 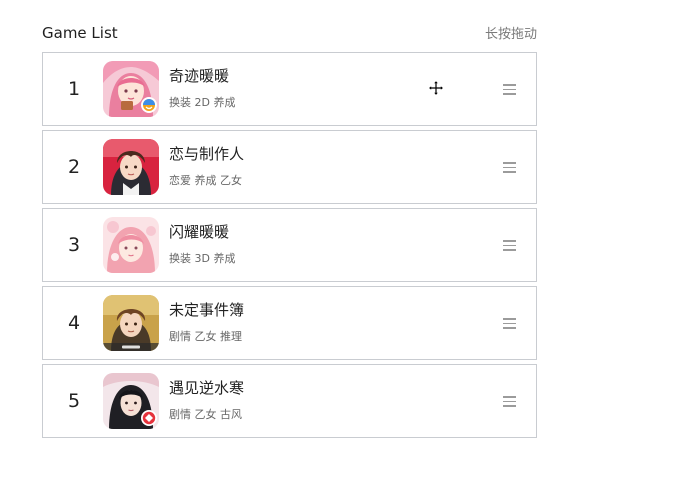 I want to click on game-rank: 4, so click(x=74, y=323).